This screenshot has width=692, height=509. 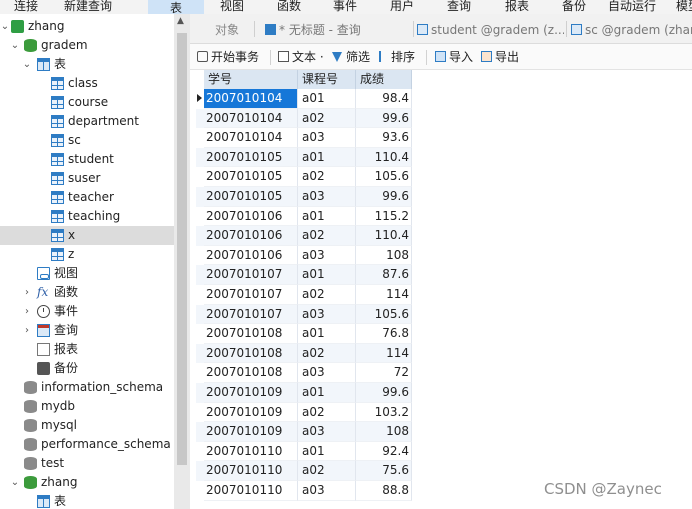 I want to click on cell-score: 87.6, so click(x=384, y=275).